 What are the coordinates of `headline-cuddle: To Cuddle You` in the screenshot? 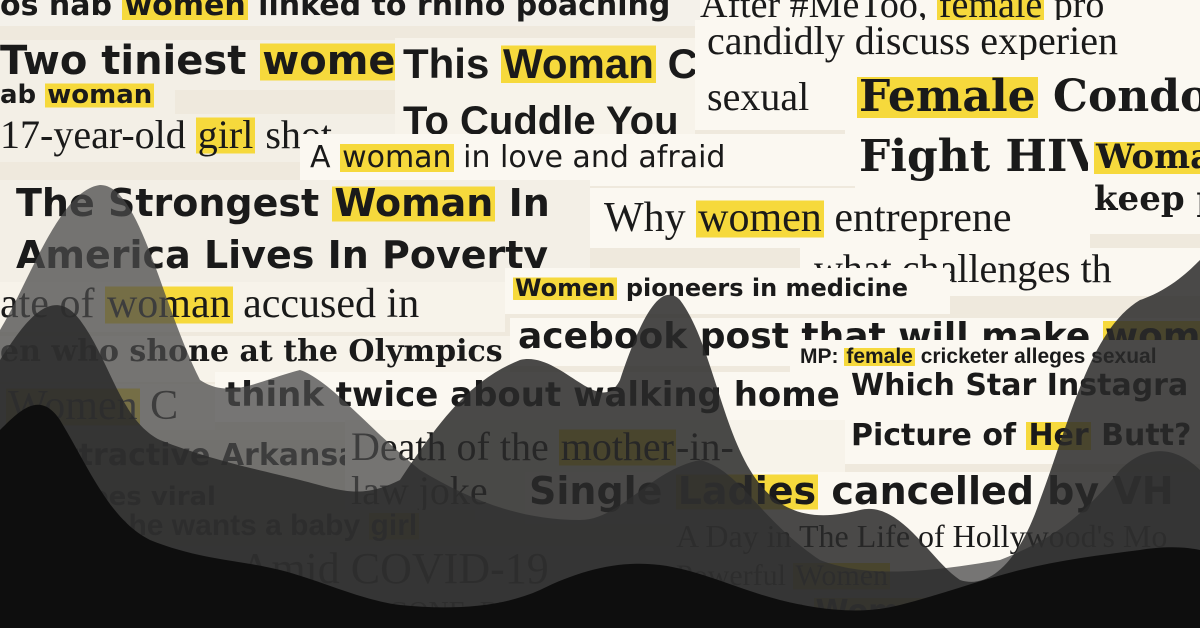 It's located at (545, 118).